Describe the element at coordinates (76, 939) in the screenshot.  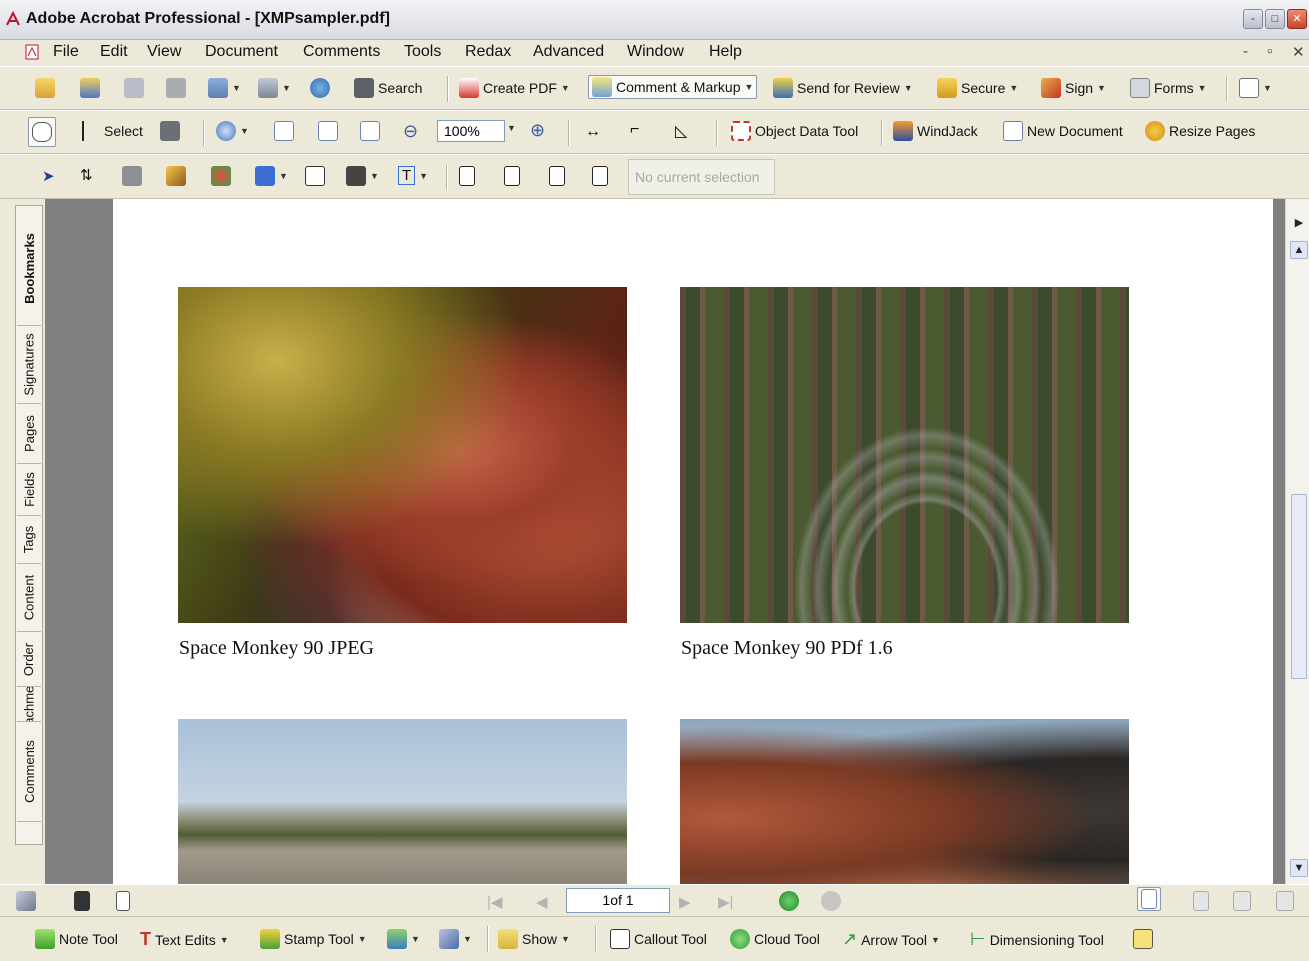
I see `note-tool-button: Note Tool` at that location.